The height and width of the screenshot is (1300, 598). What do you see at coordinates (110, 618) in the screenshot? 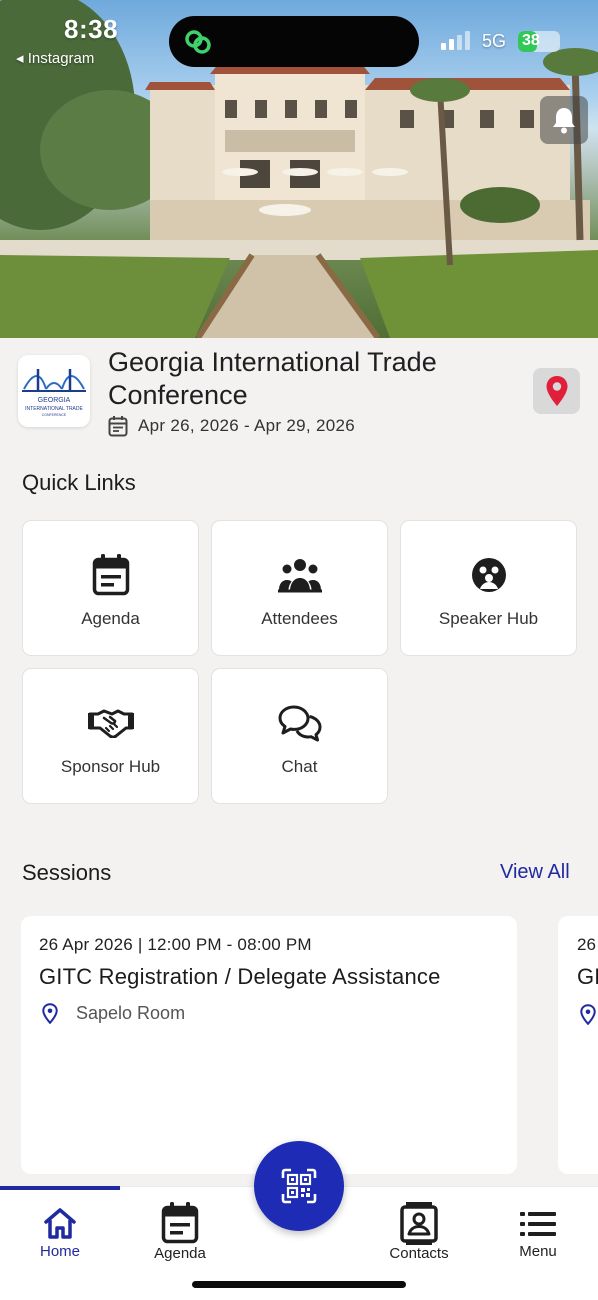
I see `quick-link-label: Agenda` at bounding box center [110, 618].